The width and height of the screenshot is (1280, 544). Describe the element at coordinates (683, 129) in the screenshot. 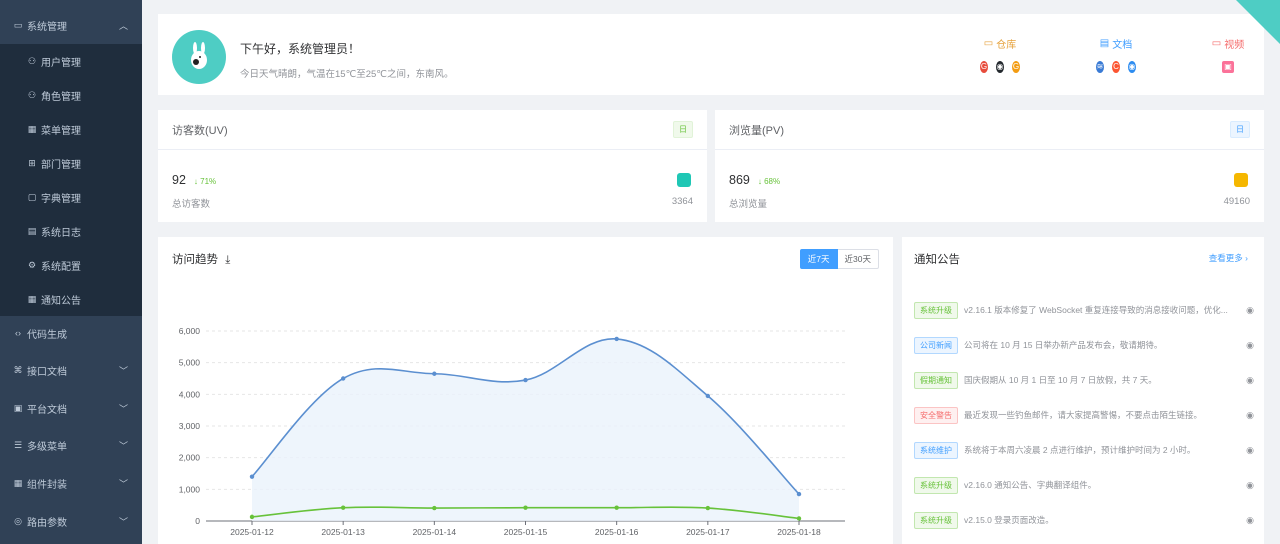

I see `uv-period-tag: 日` at that location.